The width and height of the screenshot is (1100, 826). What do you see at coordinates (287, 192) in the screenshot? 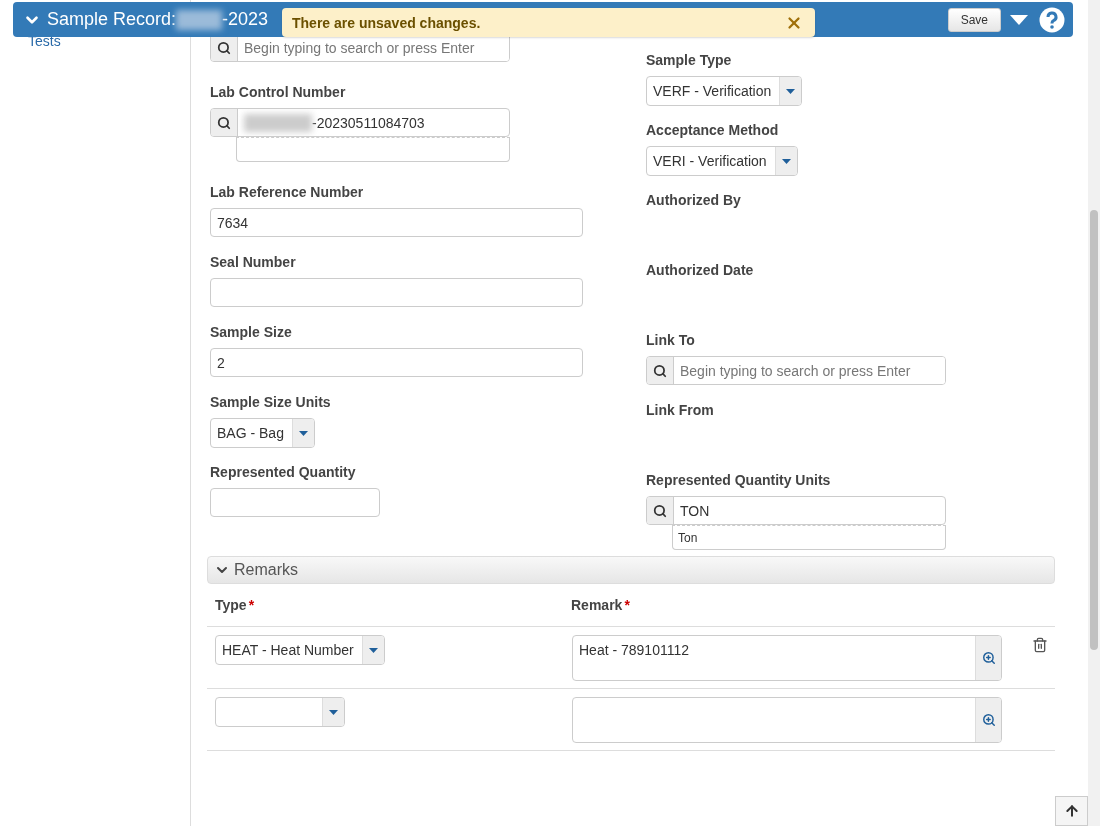
I see `field-label: Lab Reference Number` at bounding box center [287, 192].